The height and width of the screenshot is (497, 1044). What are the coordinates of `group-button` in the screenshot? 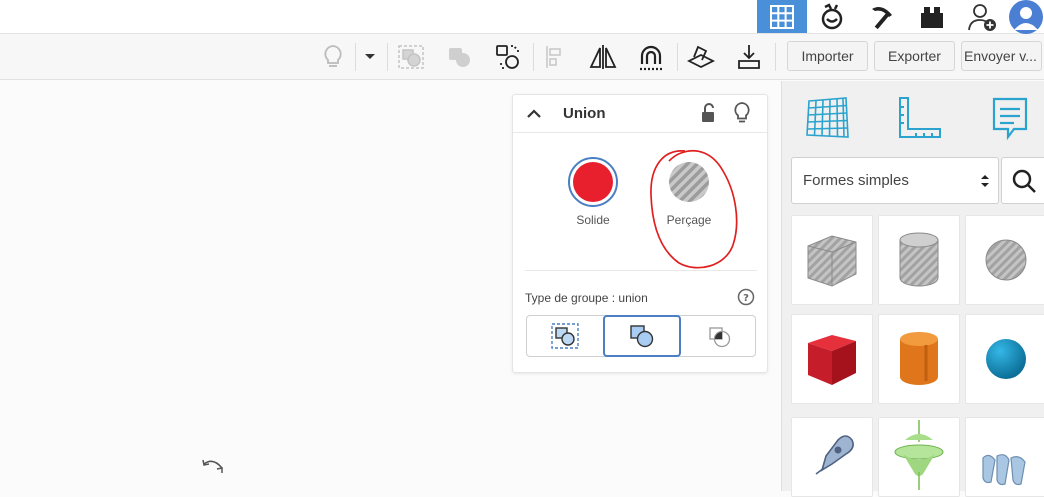 It's located at (411, 57).